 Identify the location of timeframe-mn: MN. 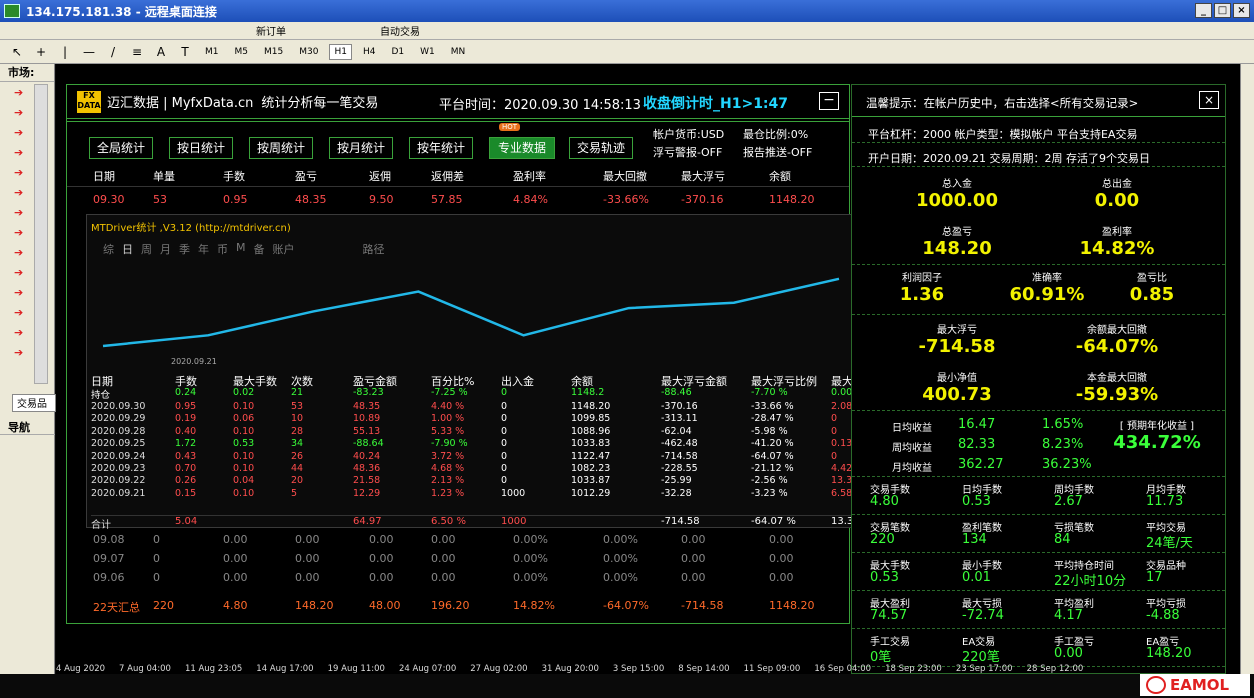
(458, 52).